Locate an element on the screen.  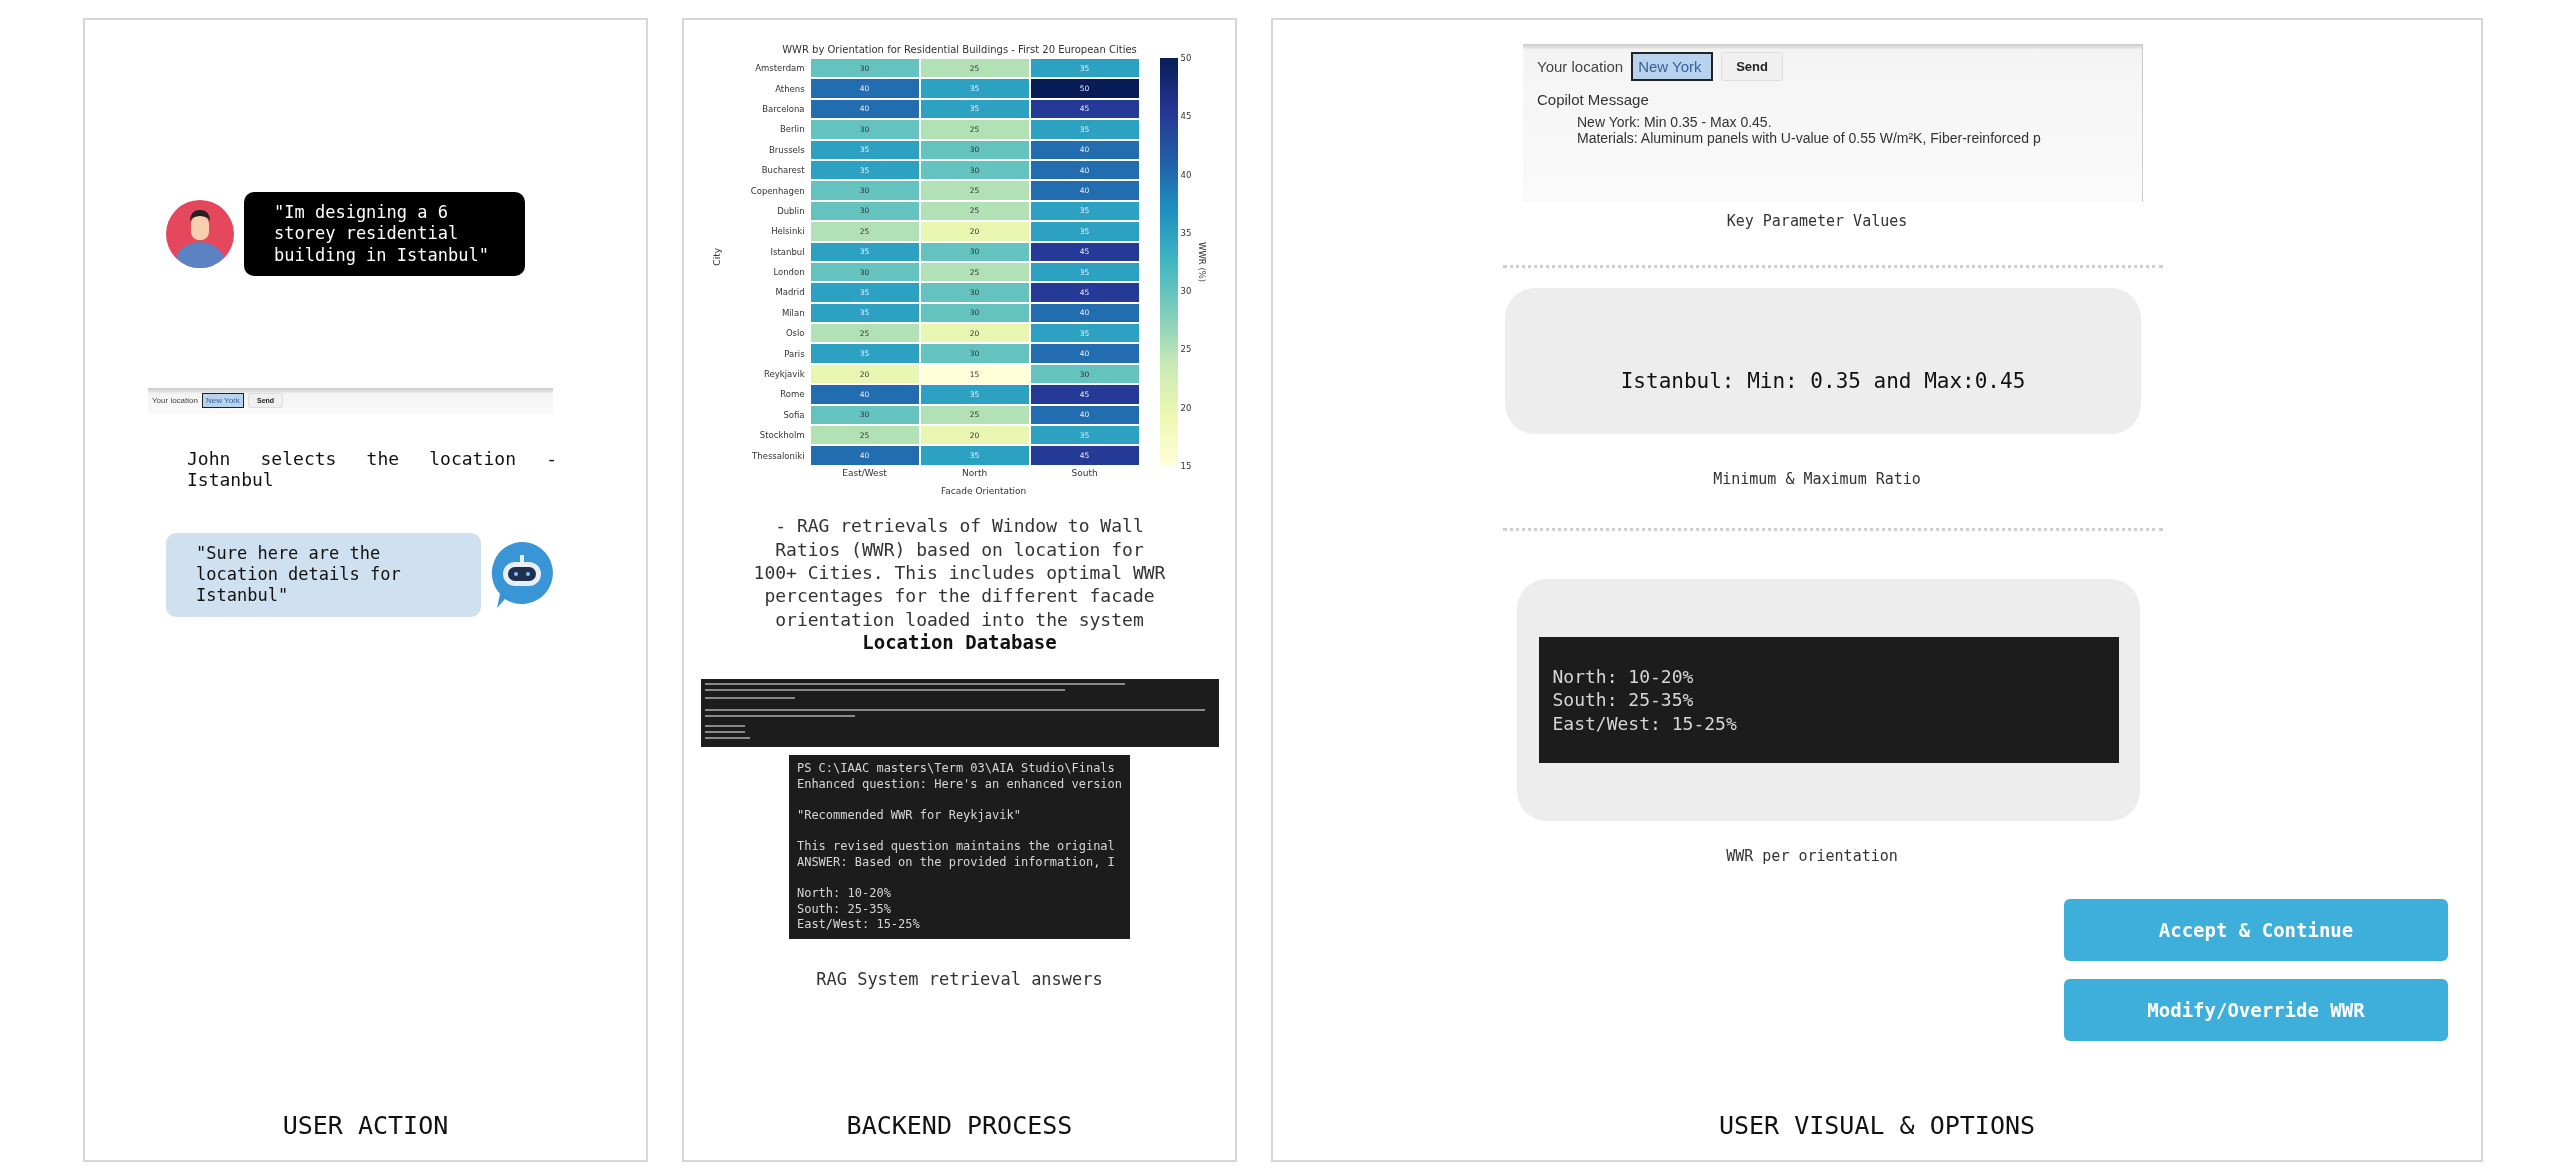
copilot-message-title: Copilot Message is located at coordinates (1593, 99).